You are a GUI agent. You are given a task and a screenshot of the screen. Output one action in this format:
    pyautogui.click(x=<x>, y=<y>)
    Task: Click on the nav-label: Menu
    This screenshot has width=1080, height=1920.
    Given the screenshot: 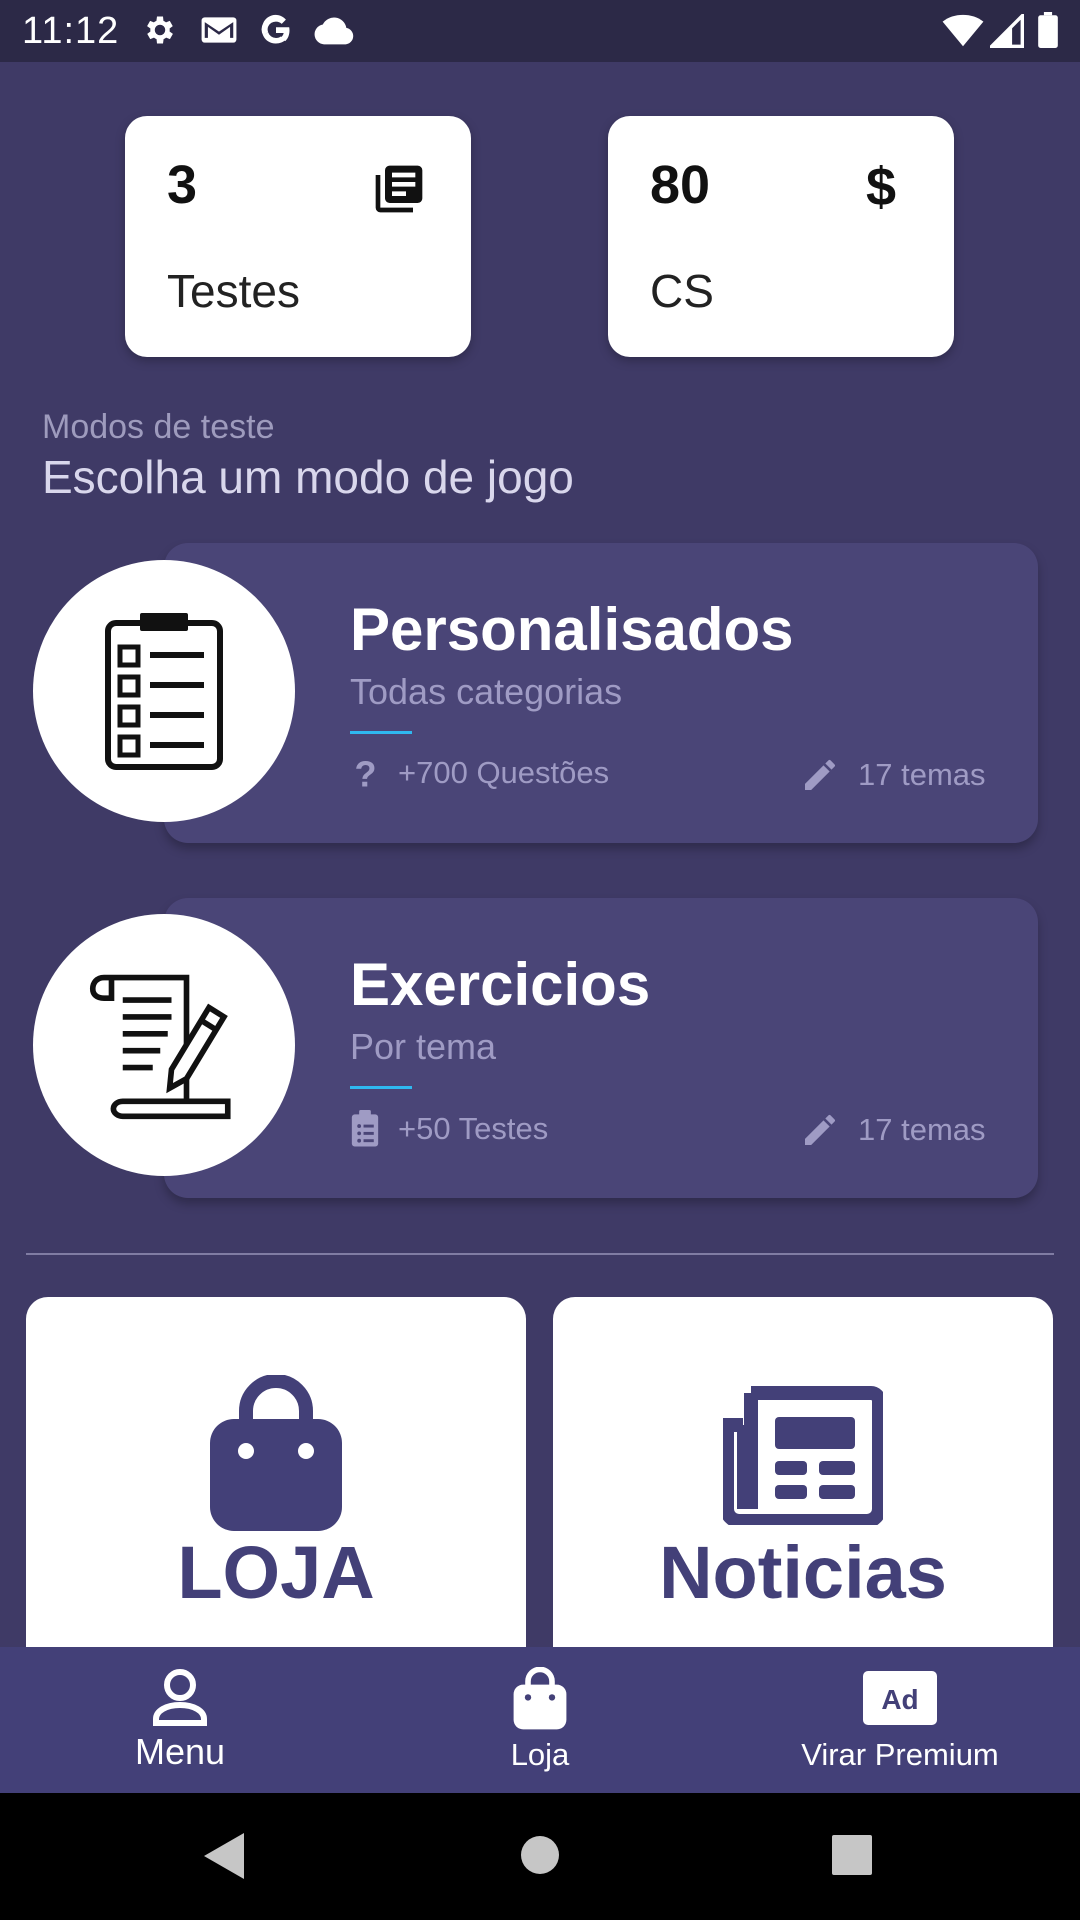 What is the action you would take?
    pyautogui.click(x=180, y=1751)
    